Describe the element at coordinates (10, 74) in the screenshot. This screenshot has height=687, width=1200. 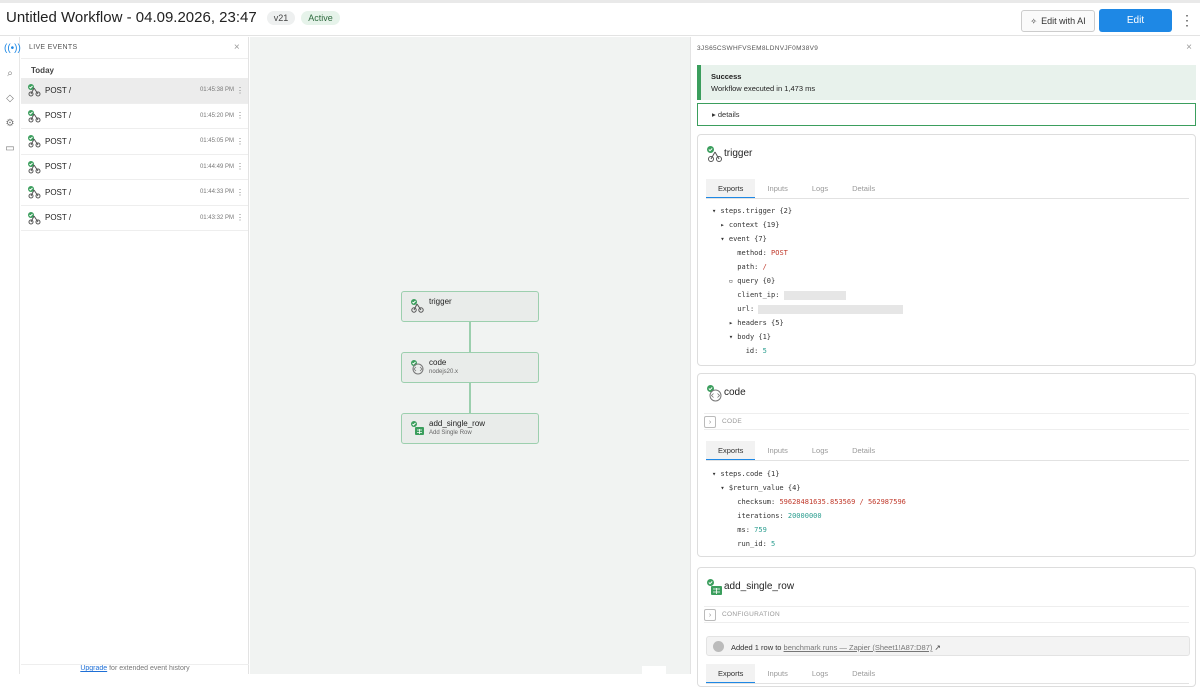
I see `search-icon: ⌕` at that location.